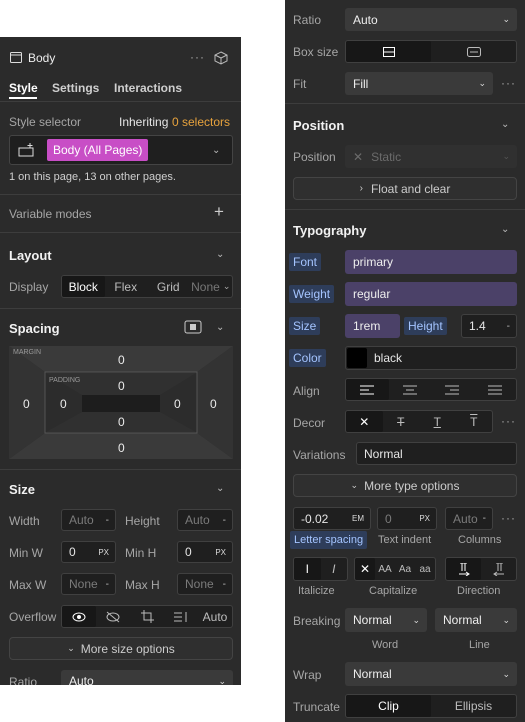 This screenshot has height=722, width=525. What do you see at coordinates (473, 706) in the screenshot?
I see `truncate-ellipsis: Ellipsis` at bounding box center [473, 706].